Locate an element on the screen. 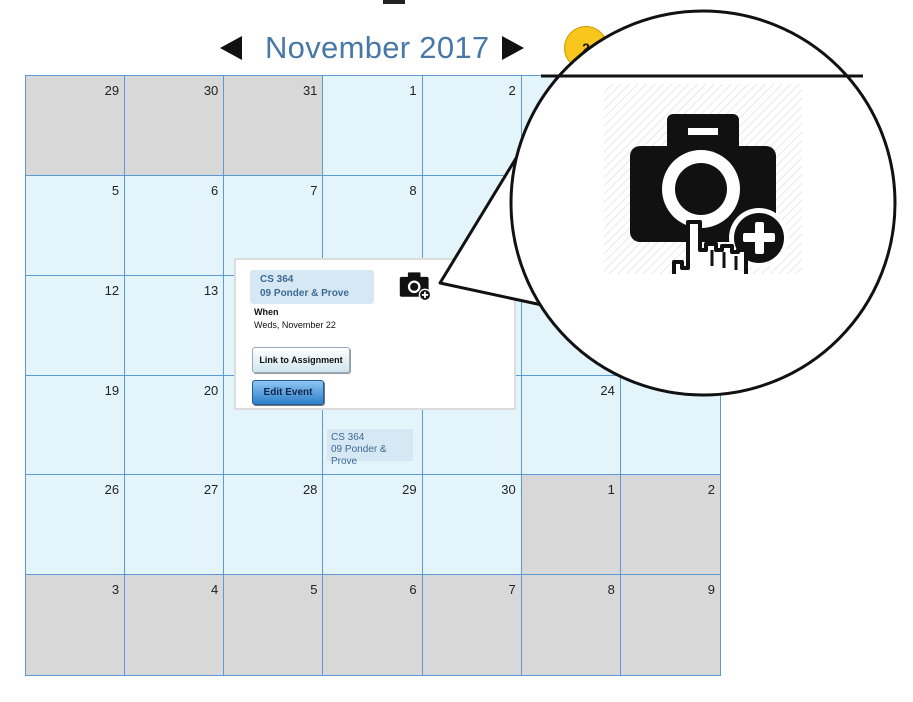 The width and height of the screenshot is (913, 702). next-month-arrow-icon is located at coordinates (513, 48).